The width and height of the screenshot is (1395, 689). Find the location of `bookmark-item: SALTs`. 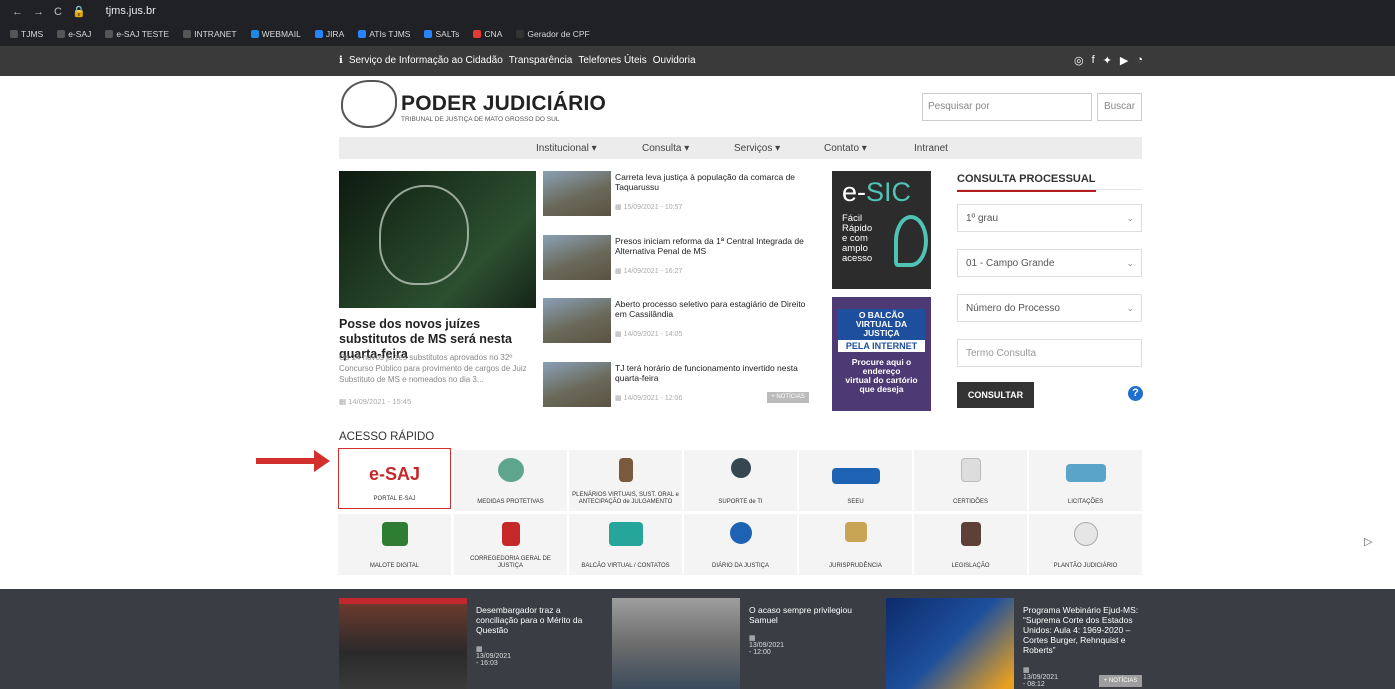

bookmark-item: SALTs is located at coordinates (441, 34).